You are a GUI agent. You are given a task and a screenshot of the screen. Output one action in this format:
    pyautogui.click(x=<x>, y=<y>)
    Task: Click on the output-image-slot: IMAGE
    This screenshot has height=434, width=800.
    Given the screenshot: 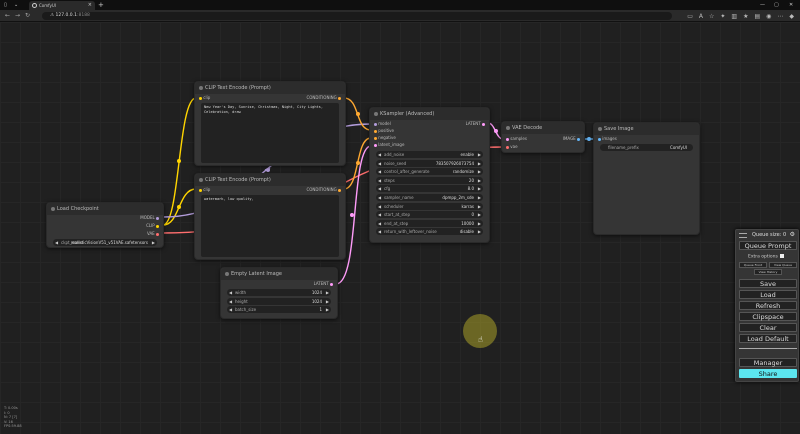 What is the action you would take?
    pyautogui.click(x=571, y=139)
    